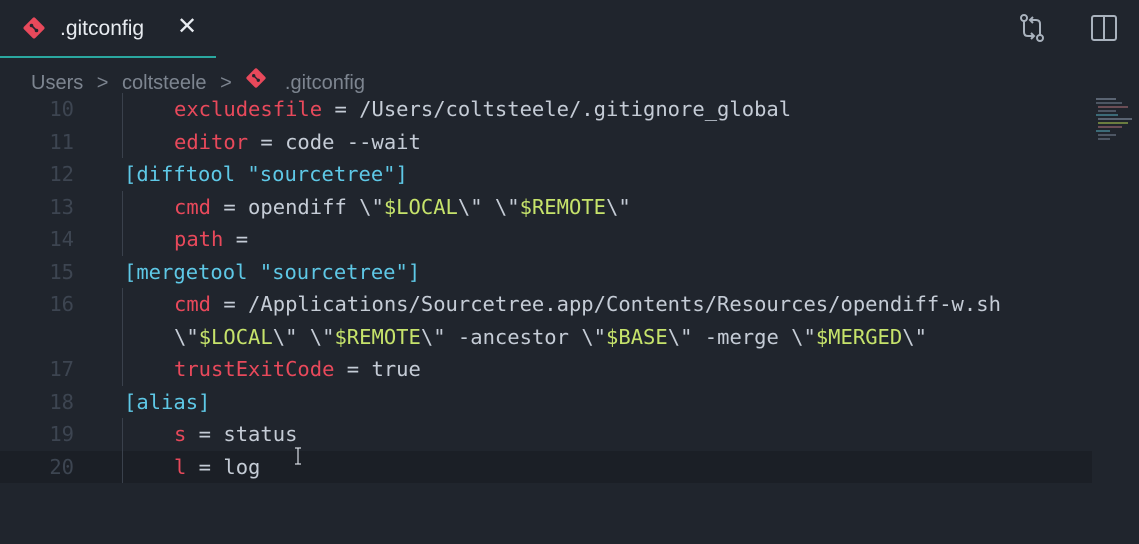 The height and width of the screenshot is (544, 1139). I want to click on code-text: editor = code --wait, so click(297, 142).